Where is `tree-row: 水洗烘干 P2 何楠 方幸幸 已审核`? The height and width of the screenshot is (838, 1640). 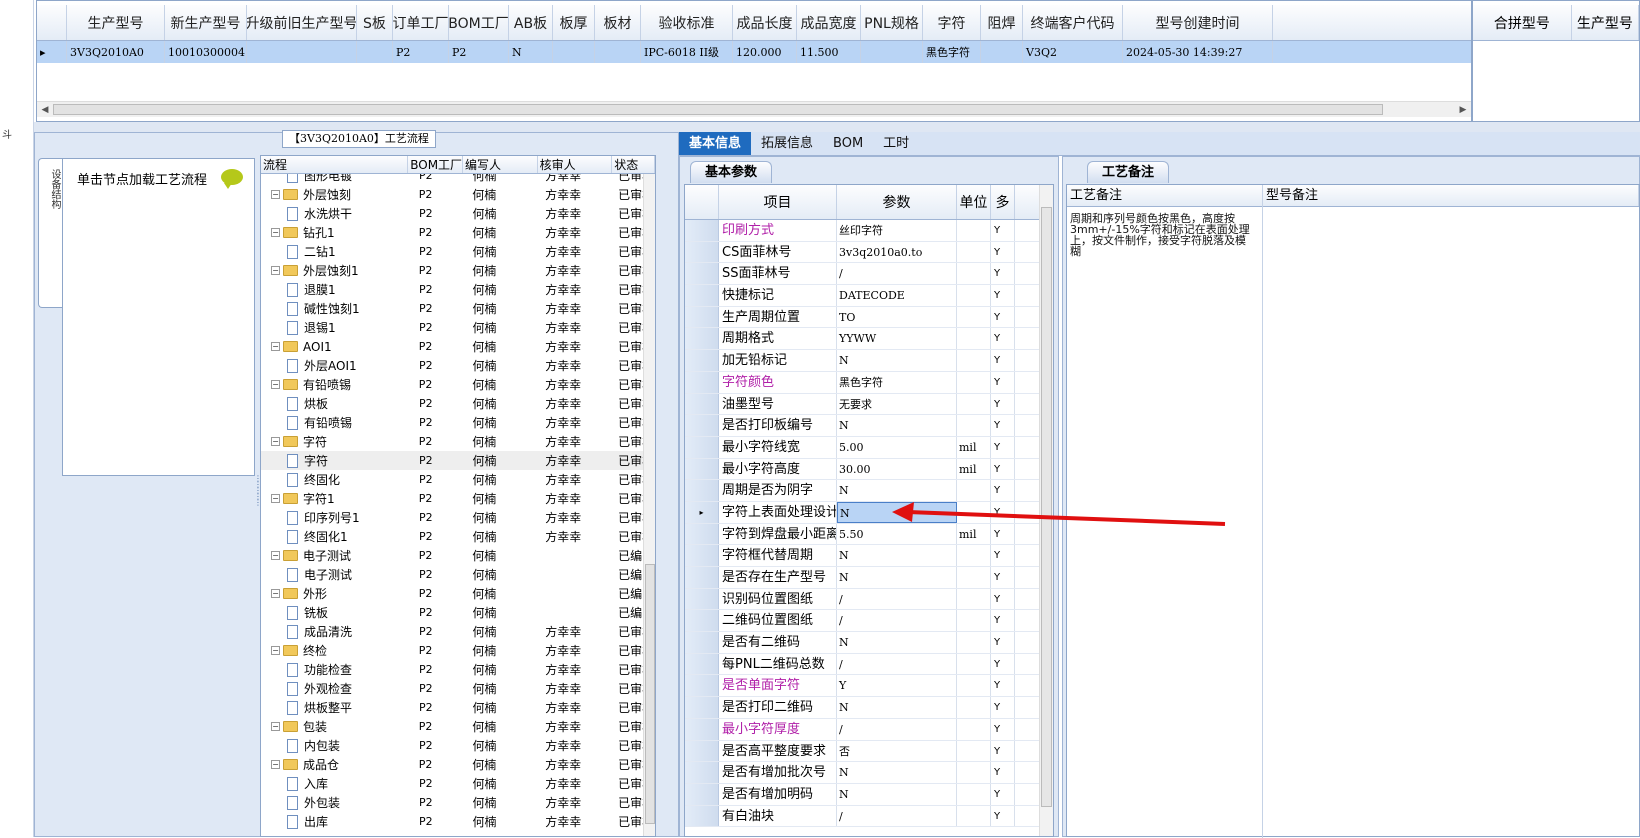 tree-row: 水洗烘干 P2 何楠 方幸幸 已审核 is located at coordinates (458, 213).